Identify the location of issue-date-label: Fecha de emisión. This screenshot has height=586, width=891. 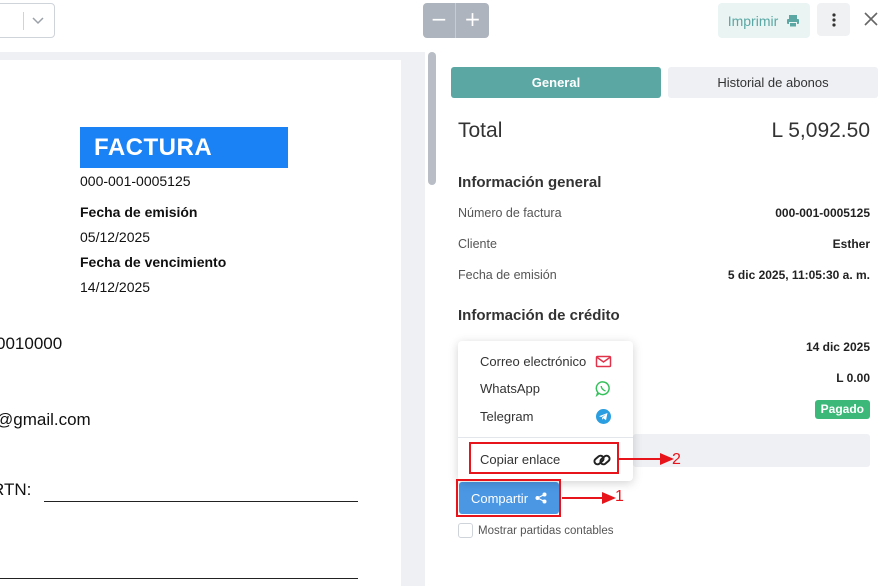
(139, 212).